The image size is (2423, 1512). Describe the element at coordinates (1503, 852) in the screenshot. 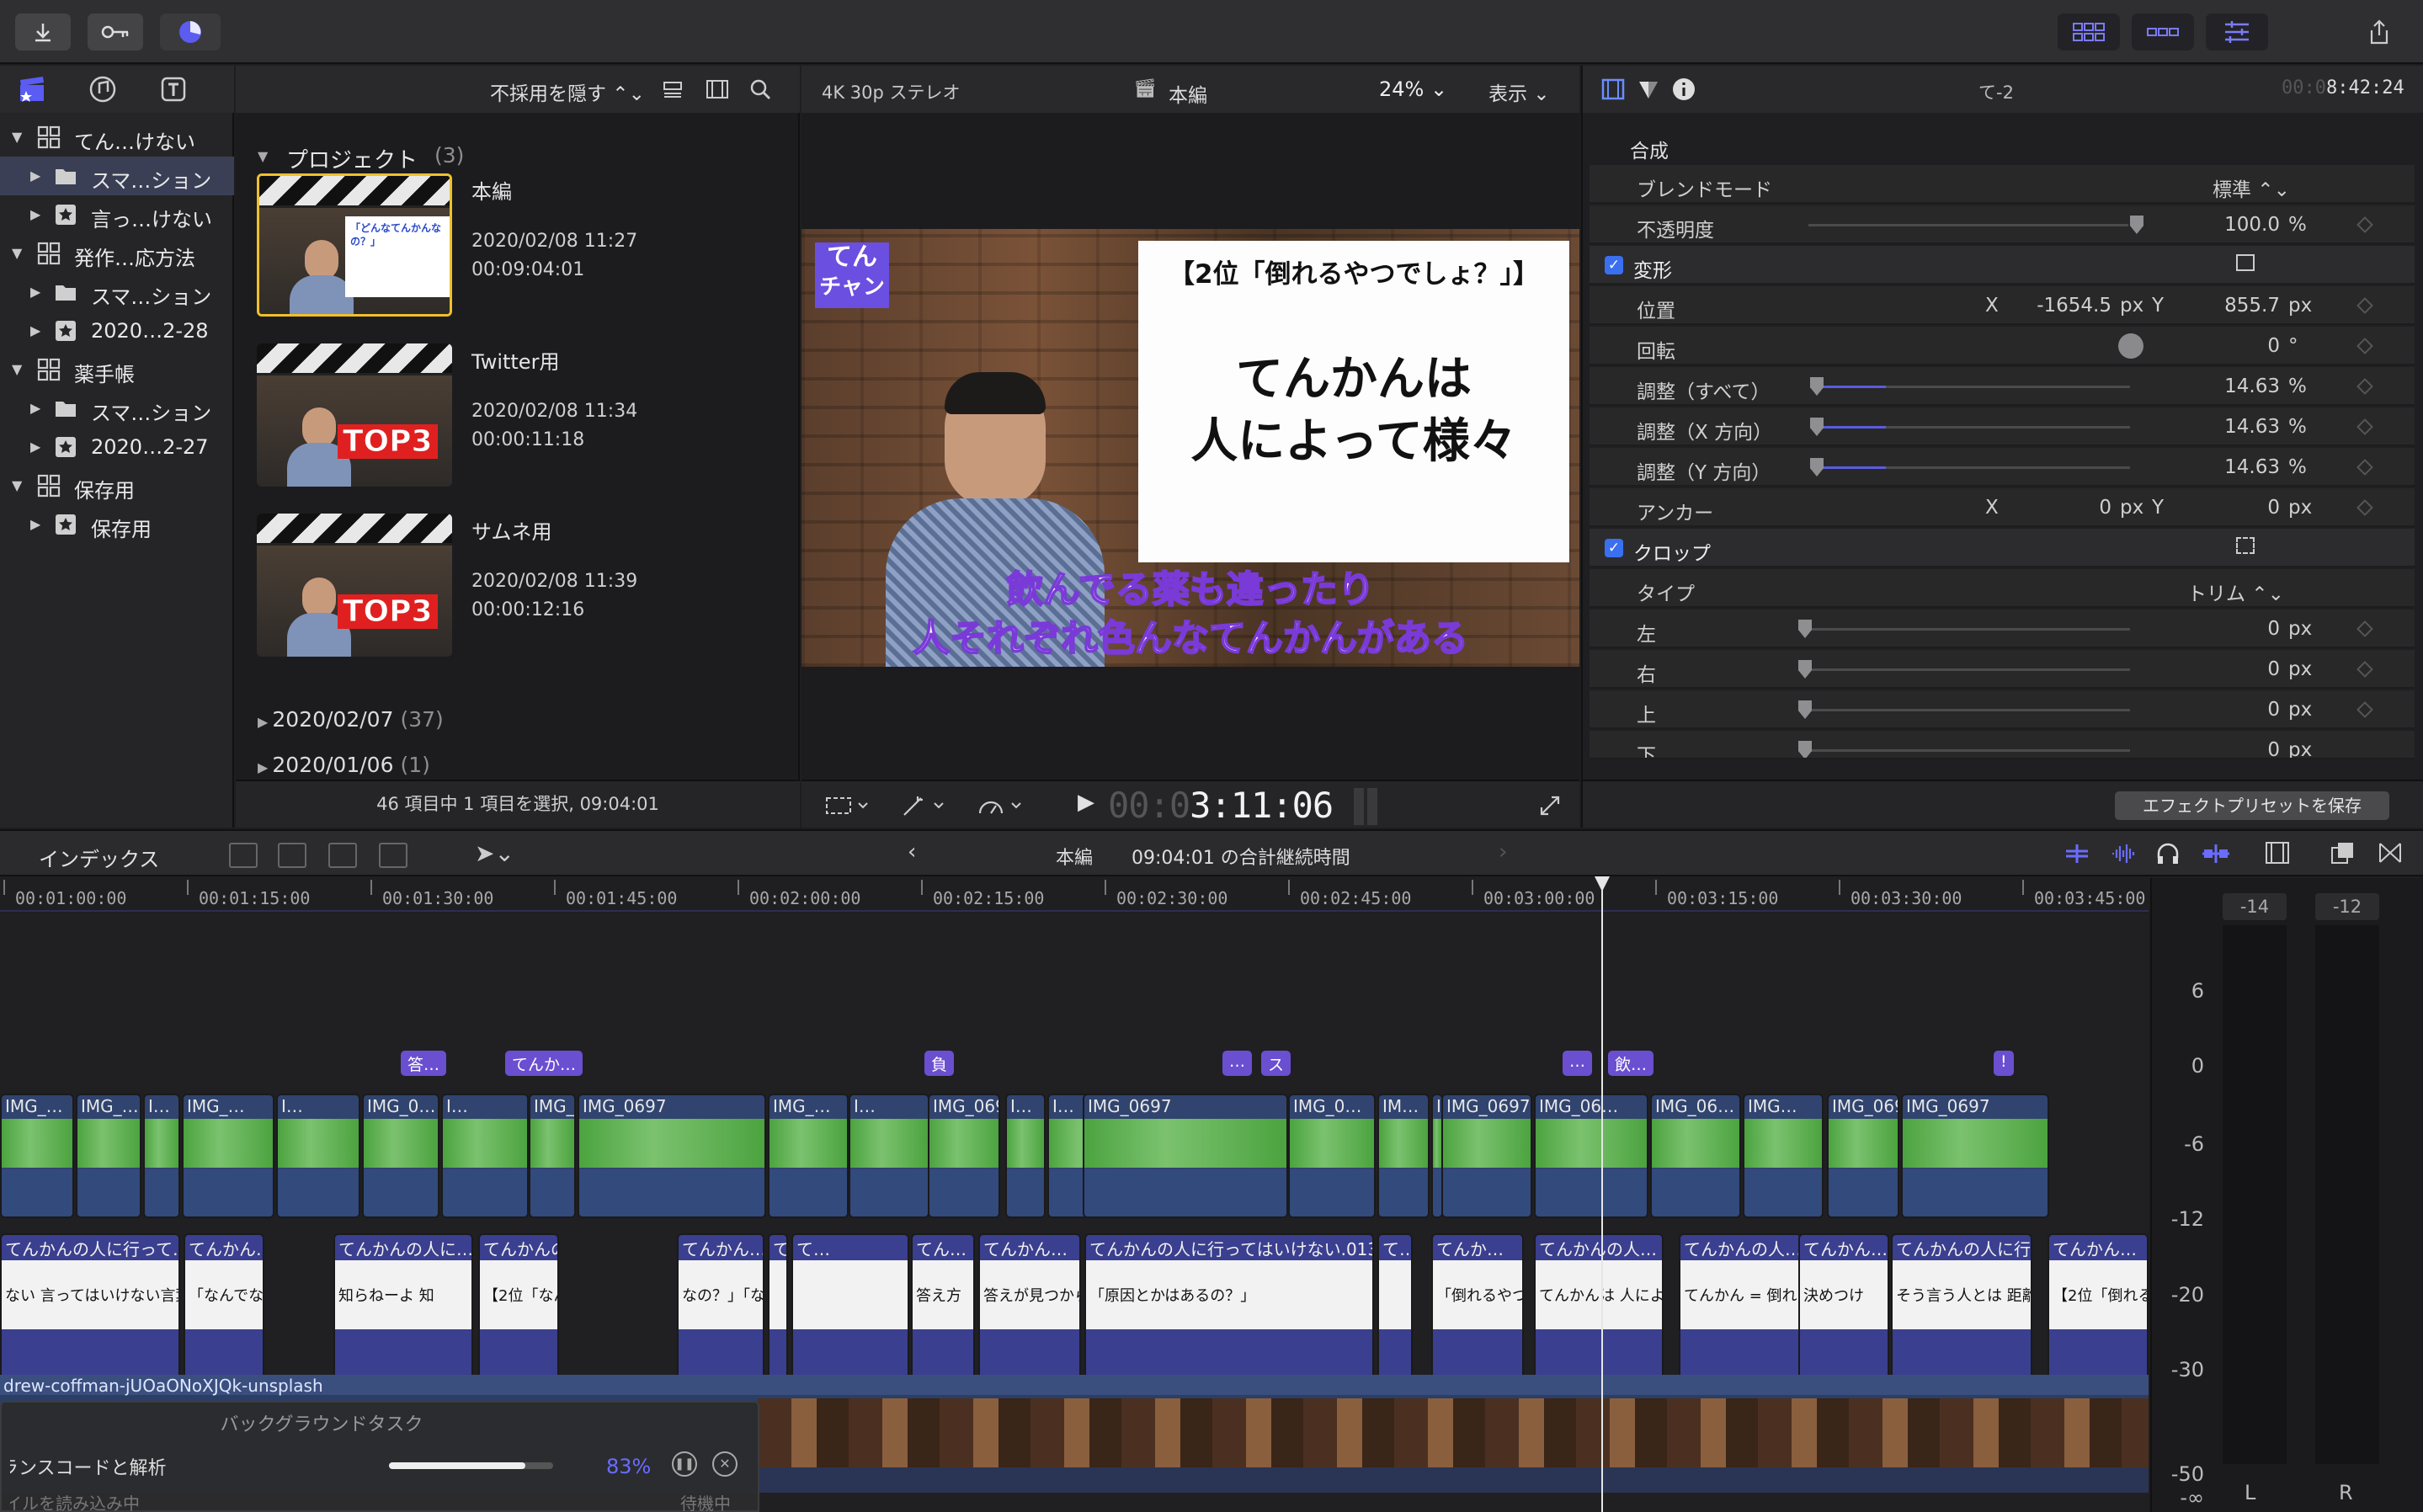

I see `forward-button: ›` at that location.